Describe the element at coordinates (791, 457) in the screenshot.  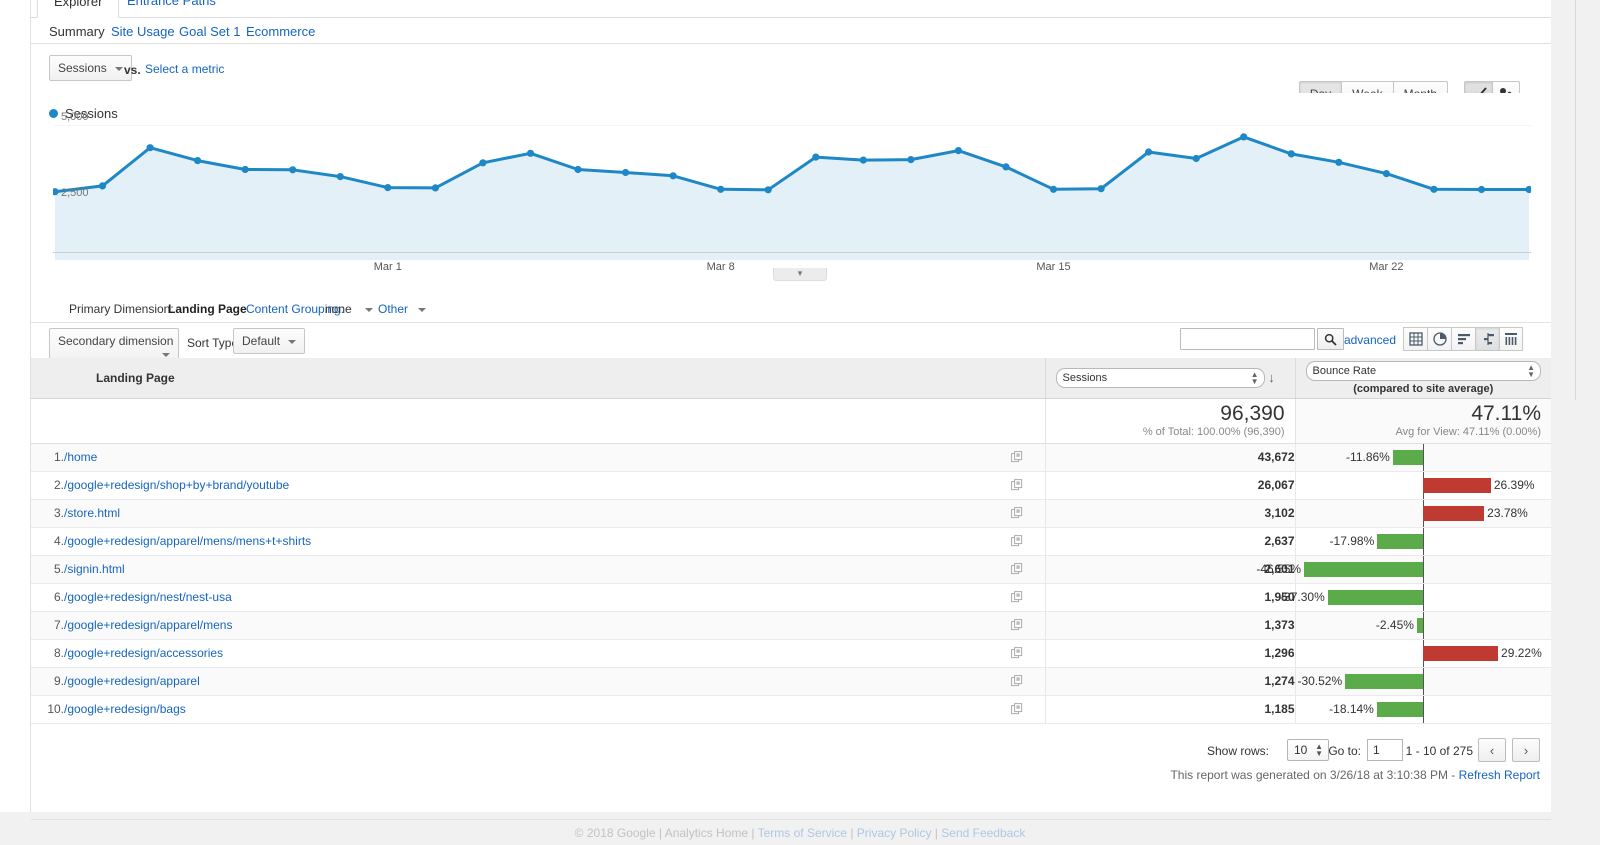
I see `table-row: 1. /home 43,672 -11.86%` at that location.